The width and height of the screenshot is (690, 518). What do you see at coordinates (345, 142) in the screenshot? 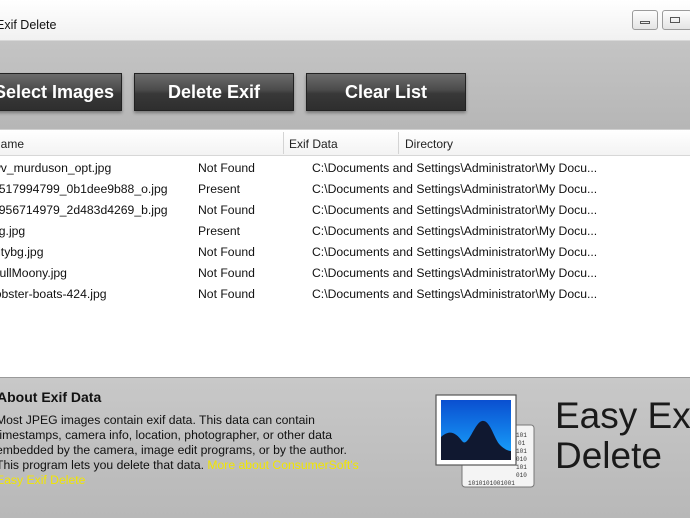
I see `file-list-header: Name Exif Data Directory` at bounding box center [345, 142].